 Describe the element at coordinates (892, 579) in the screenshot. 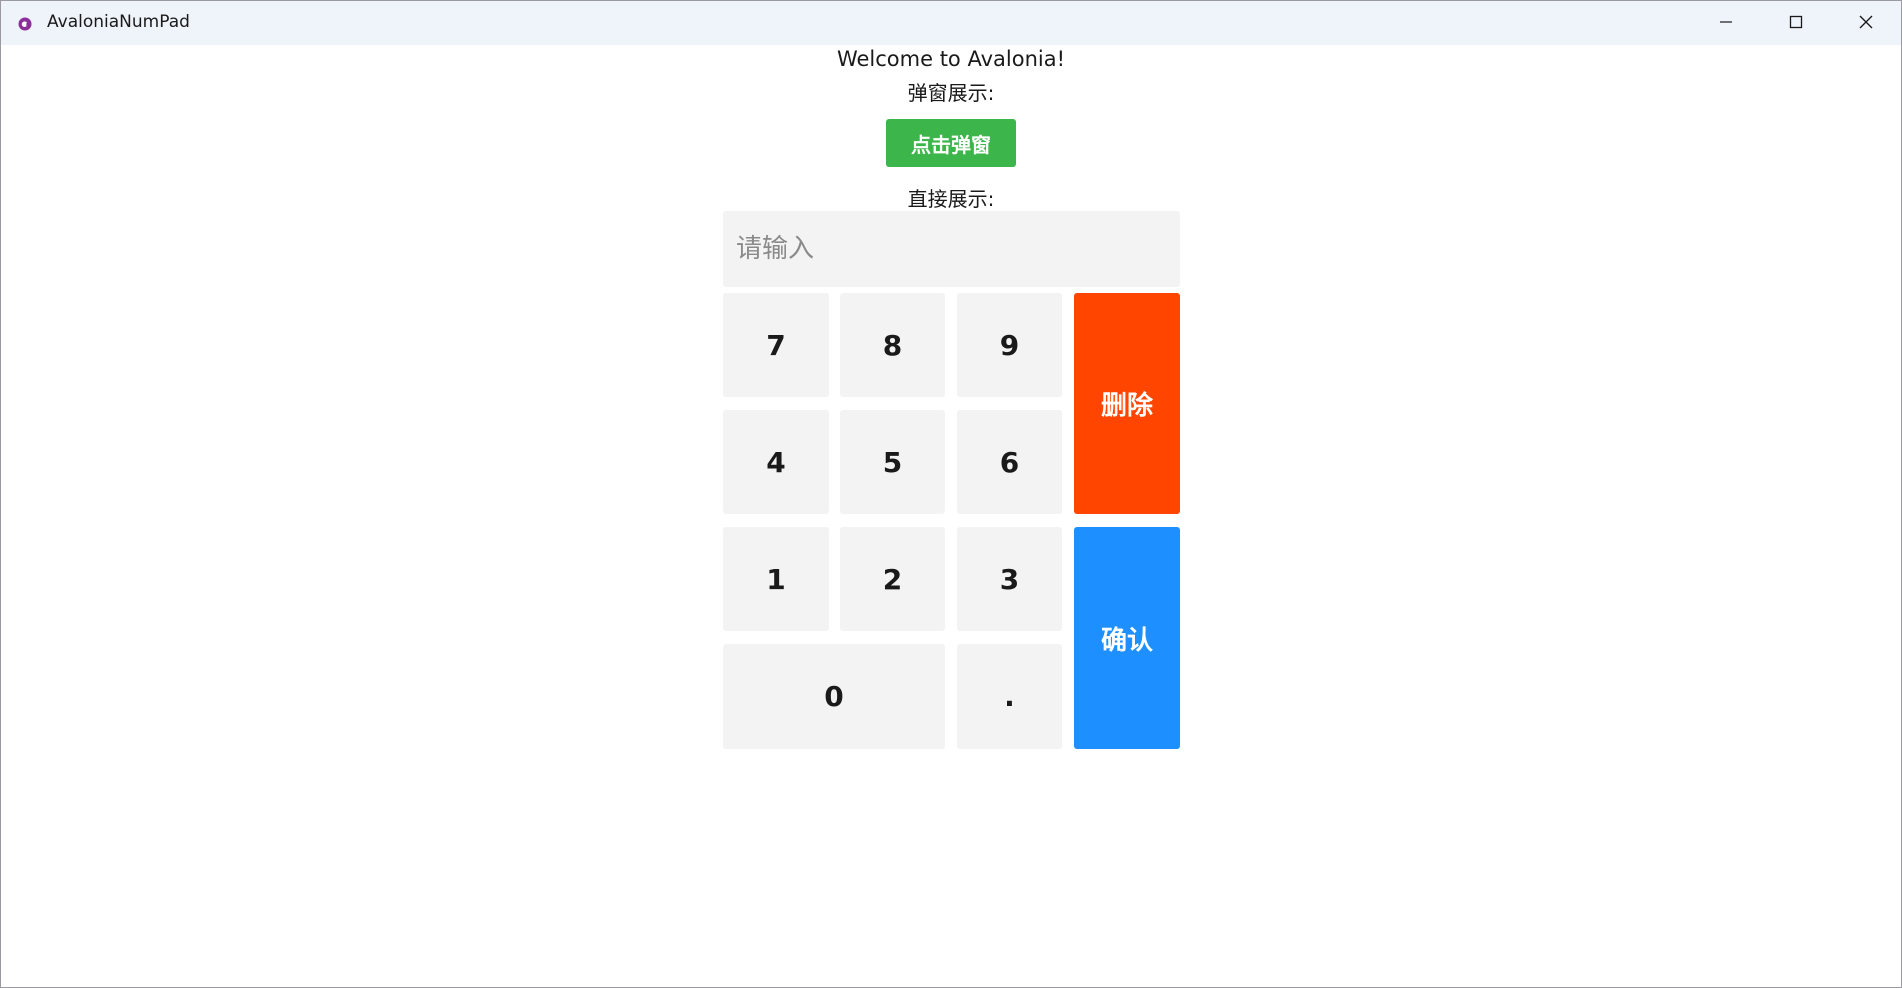

I see `key-2: 2` at that location.